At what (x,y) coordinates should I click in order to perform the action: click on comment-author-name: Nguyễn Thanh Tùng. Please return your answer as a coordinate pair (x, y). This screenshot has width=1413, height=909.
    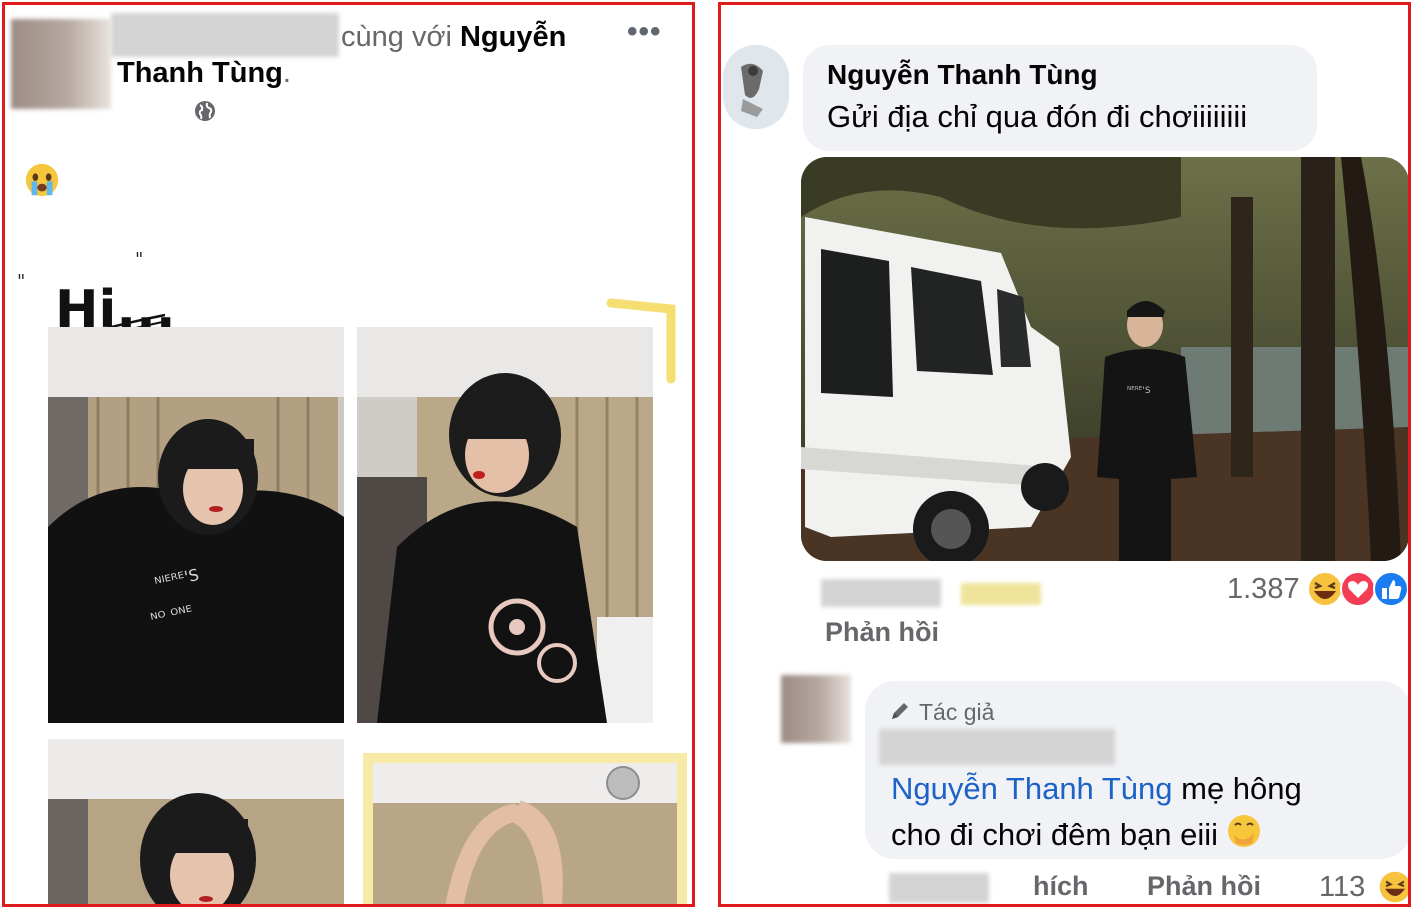
    Looking at the image, I should click on (962, 75).